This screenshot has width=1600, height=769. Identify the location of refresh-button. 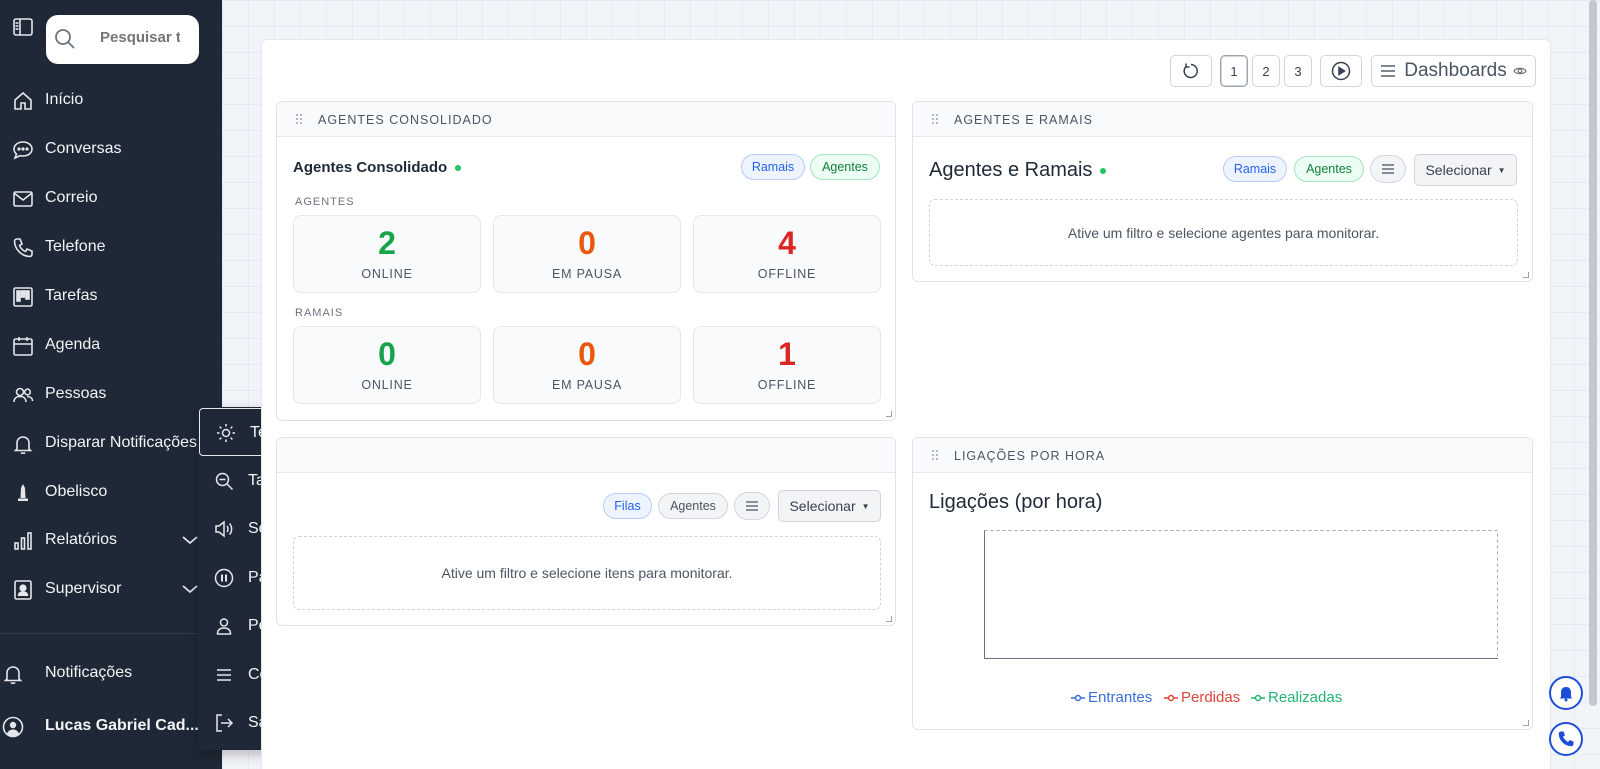
(1191, 71).